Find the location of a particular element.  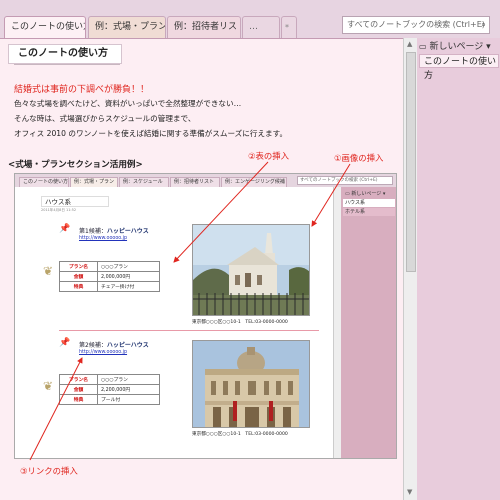

tab-new-section: * is located at coordinates (289, 27).